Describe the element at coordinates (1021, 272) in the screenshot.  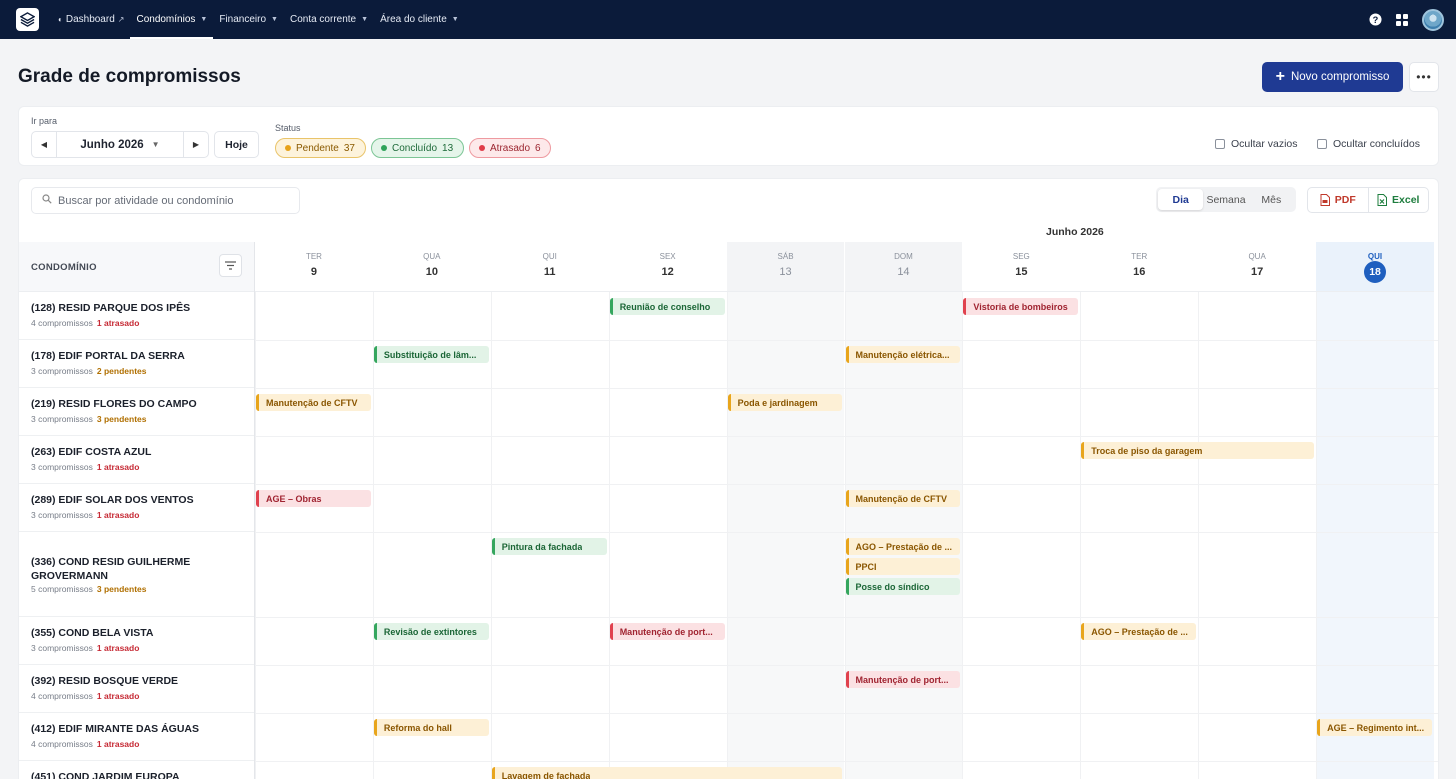
I see `day-number: 15` at that location.